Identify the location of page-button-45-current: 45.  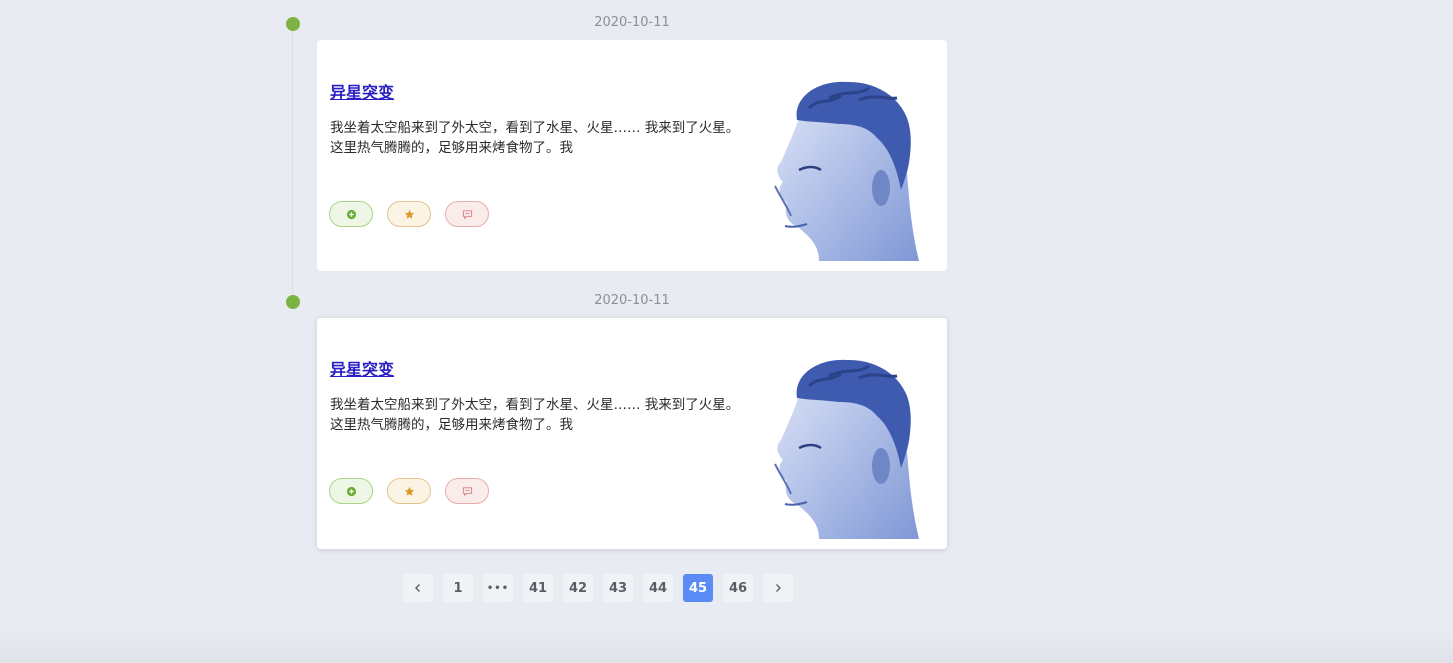
(698, 588).